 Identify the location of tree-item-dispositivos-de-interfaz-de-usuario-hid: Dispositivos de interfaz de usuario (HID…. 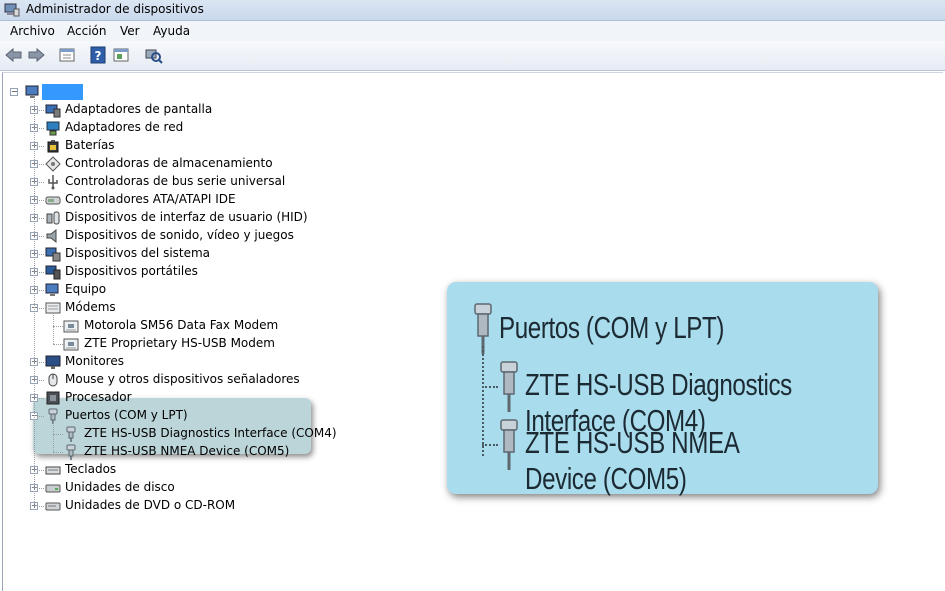
(186, 217).